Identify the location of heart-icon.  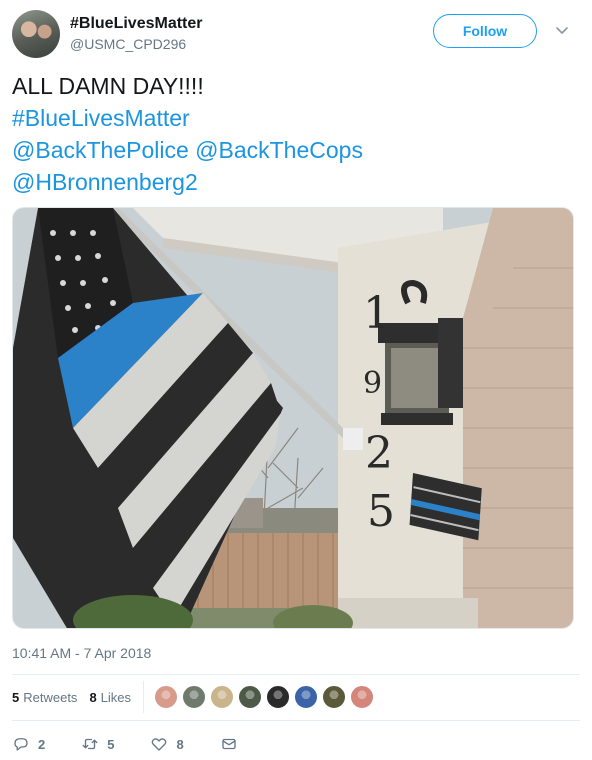
(159, 744).